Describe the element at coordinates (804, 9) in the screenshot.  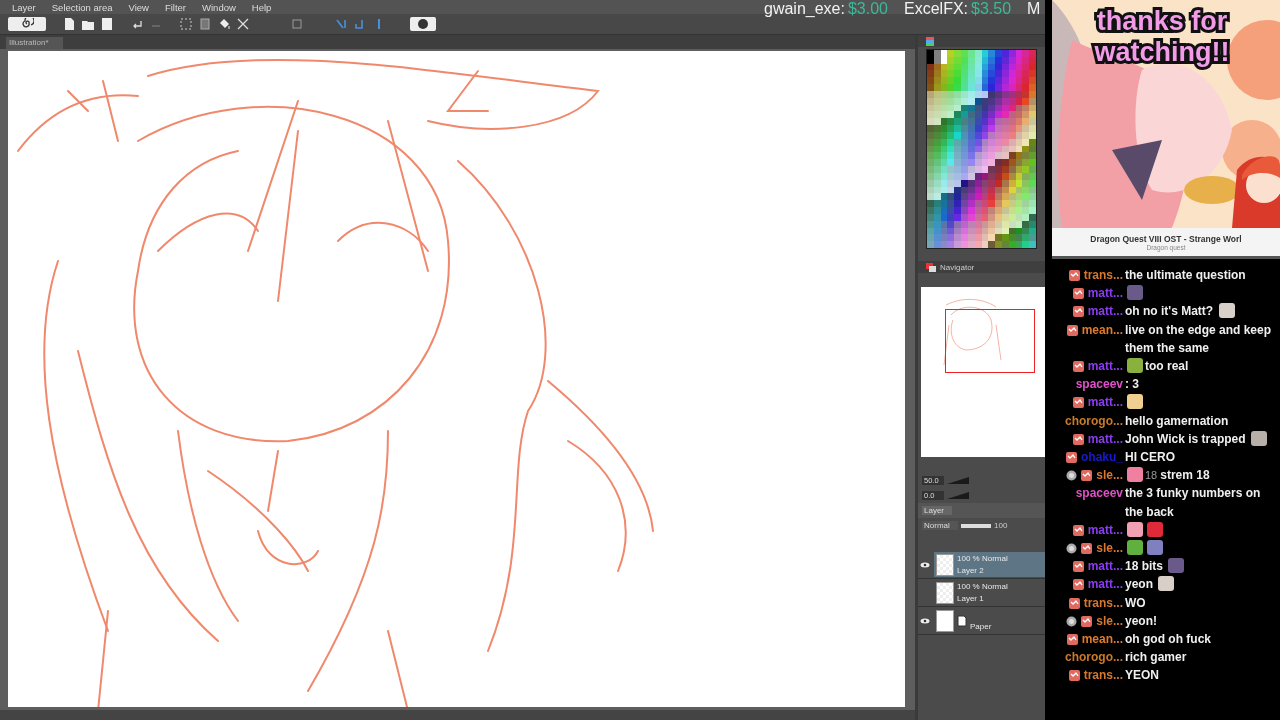
I see `donation-name: gwain_exe:` at that location.